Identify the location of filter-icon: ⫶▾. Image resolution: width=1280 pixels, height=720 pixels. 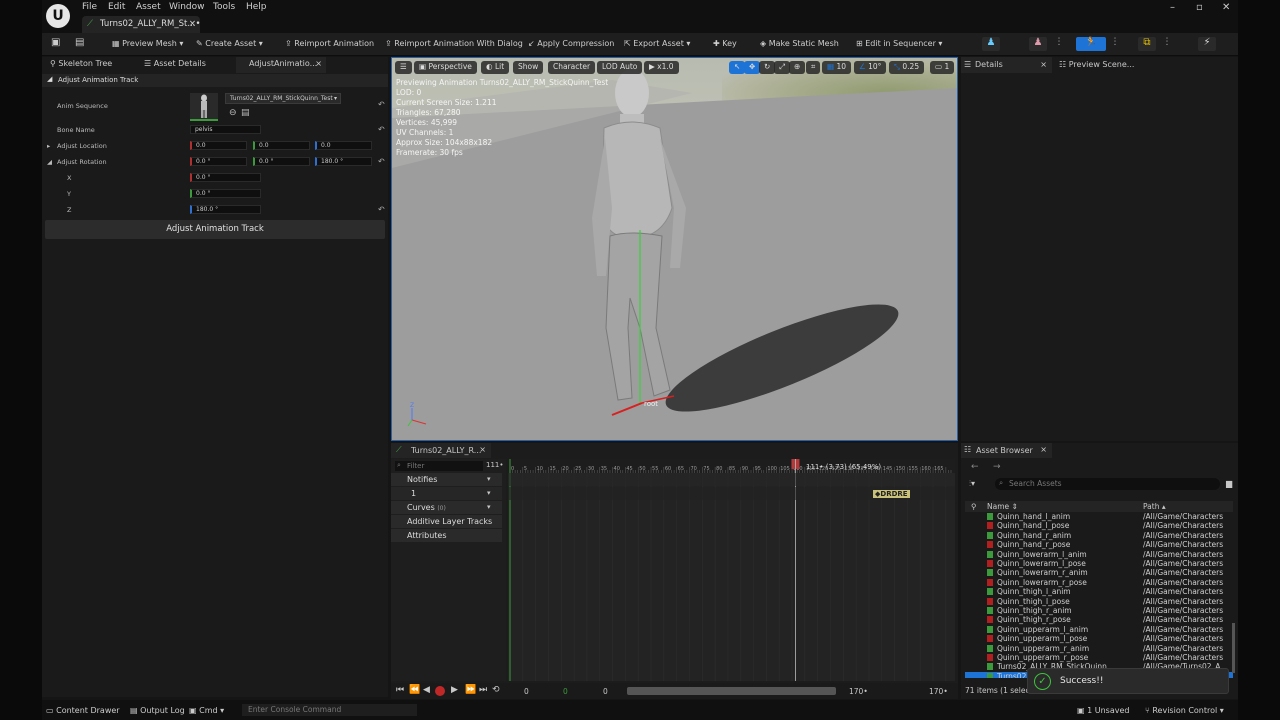
(972, 484).